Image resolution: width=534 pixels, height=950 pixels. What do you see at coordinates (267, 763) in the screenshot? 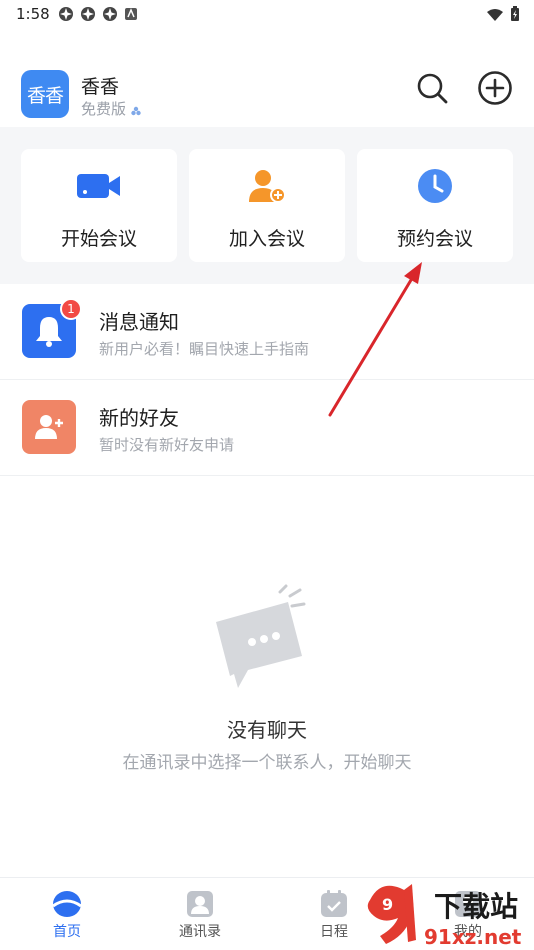
I see `empty-state-subtitle: 在通讯录中选择一个联系人，开始聊天` at bounding box center [267, 763].